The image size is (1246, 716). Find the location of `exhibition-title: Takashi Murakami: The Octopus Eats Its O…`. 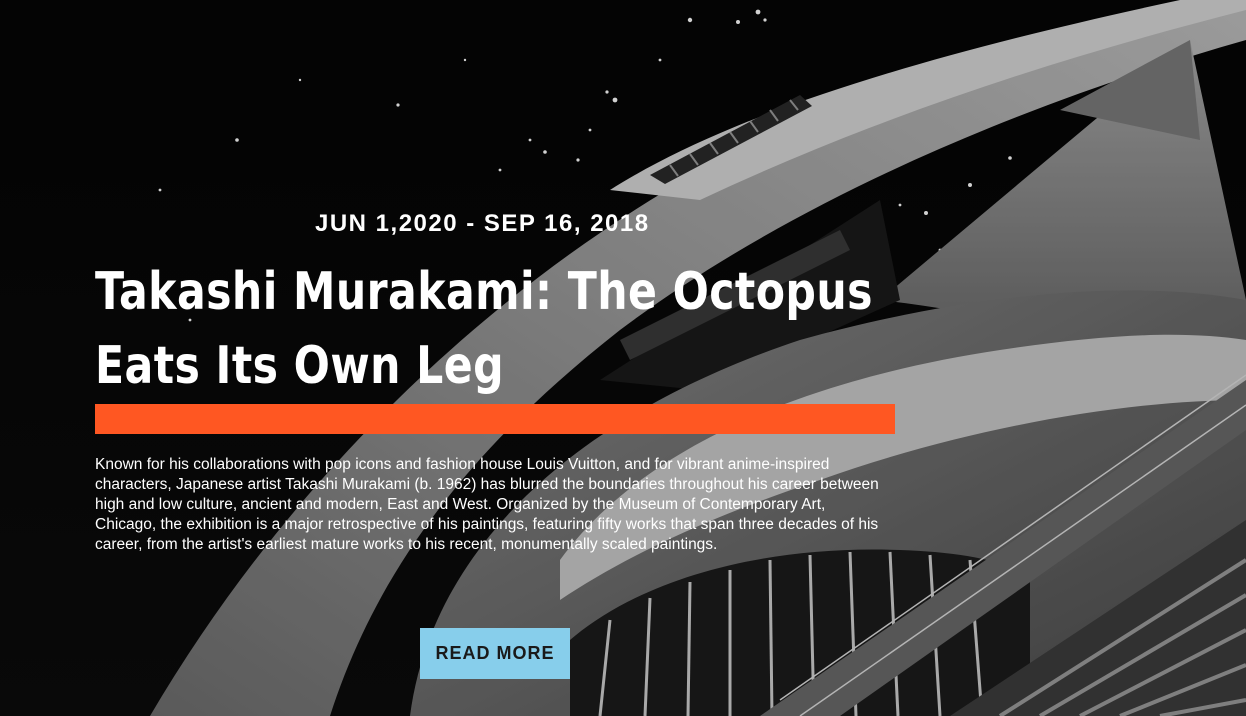

exhibition-title: Takashi Murakami: The Octopus Eats Its O… is located at coordinates (484, 329).